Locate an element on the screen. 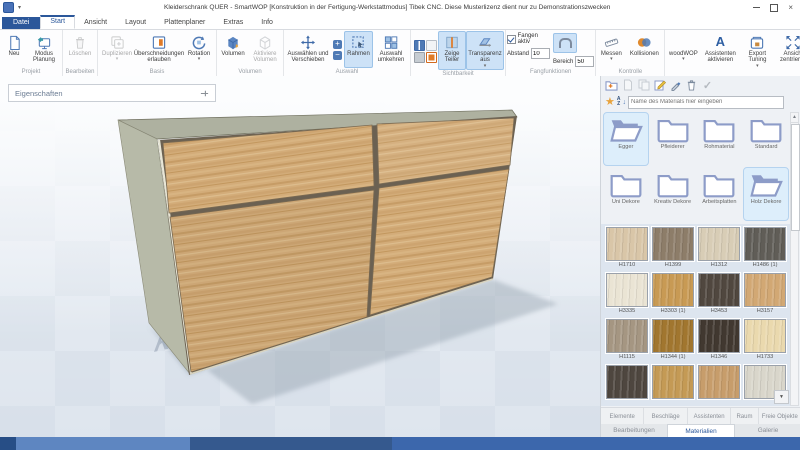  restore-button is located at coordinates (774, 7).